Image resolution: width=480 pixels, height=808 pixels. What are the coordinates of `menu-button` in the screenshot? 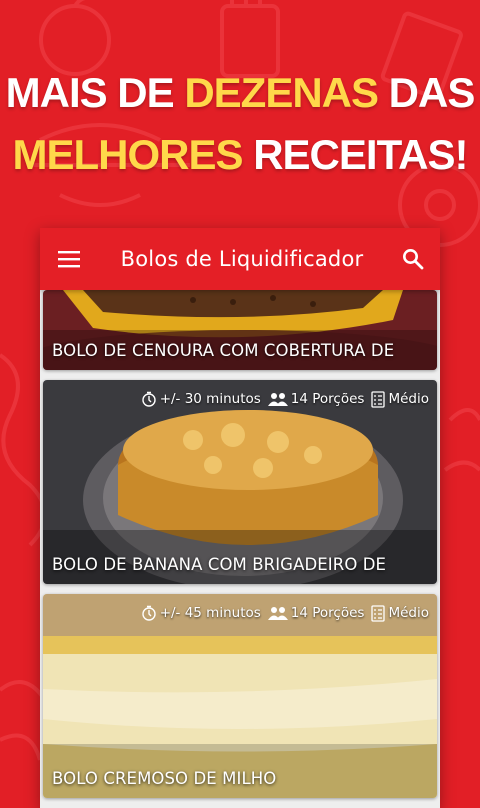 It's located at (69, 259).